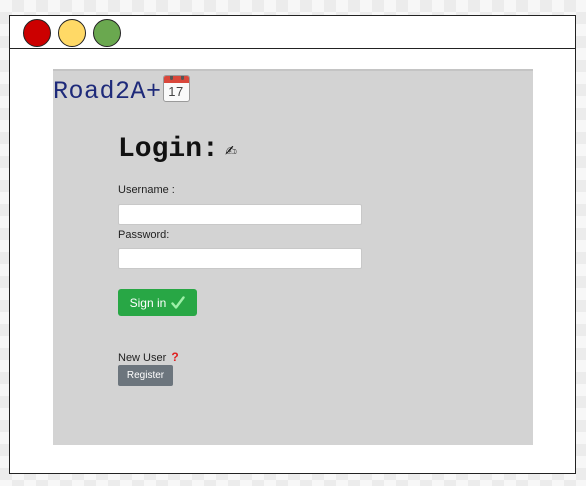 This screenshot has width=586, height=486. I want to click on username-input, so click(240, 214).